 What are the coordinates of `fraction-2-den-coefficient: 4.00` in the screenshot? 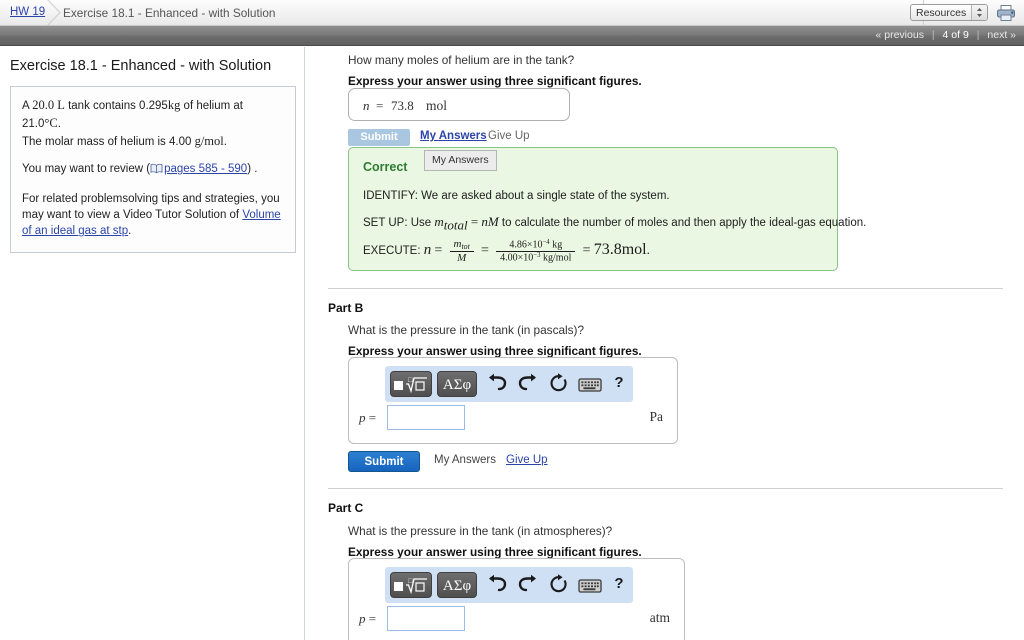 It's located at (509, 258).